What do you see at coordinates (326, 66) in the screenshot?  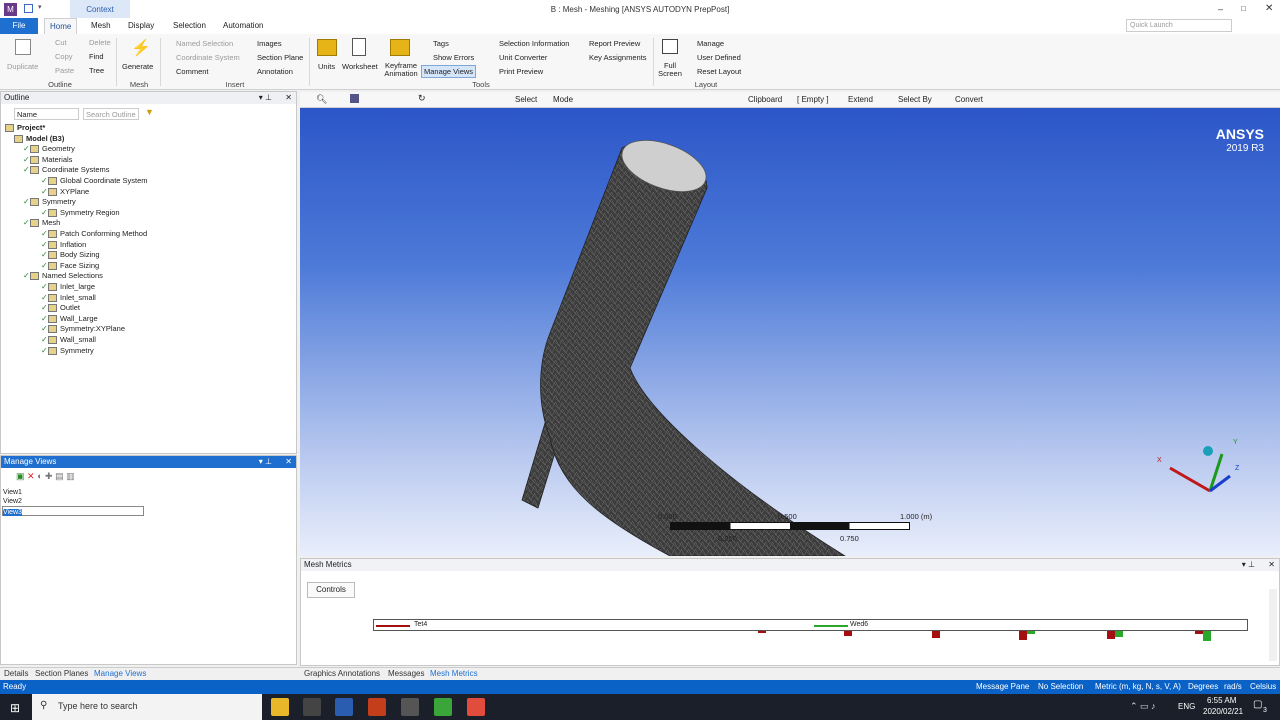 I see `units-button: Units` at bounding box center [326, 66].